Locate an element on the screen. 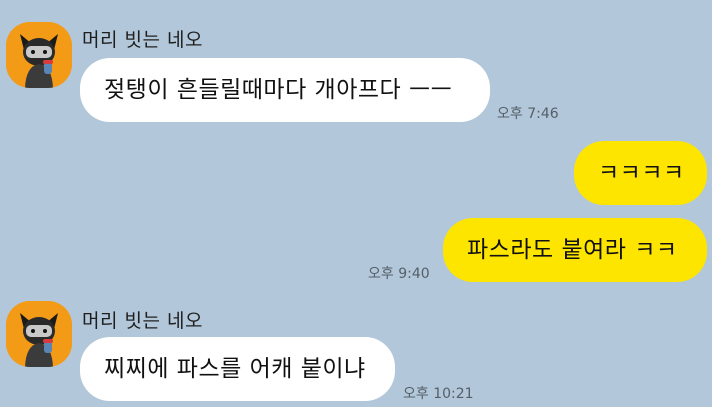 This screenshot has width=712, height=407. message-bubble: 찌찌에 파스를 어캐 붙이냐 is located at coordinates (237, 369).